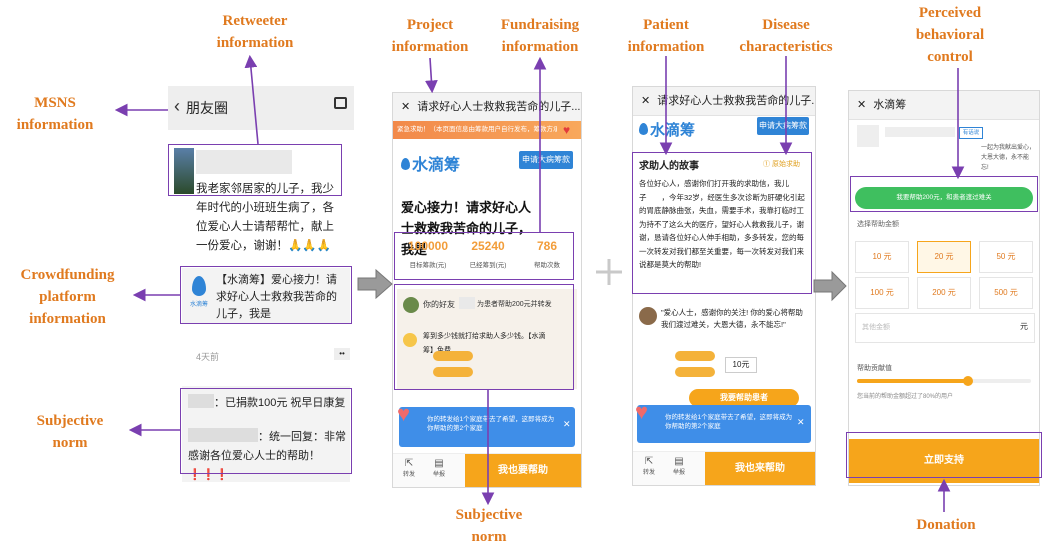 This screenshot has width=1048, height=548. I want to click on arrow-project, so click(431, 75).